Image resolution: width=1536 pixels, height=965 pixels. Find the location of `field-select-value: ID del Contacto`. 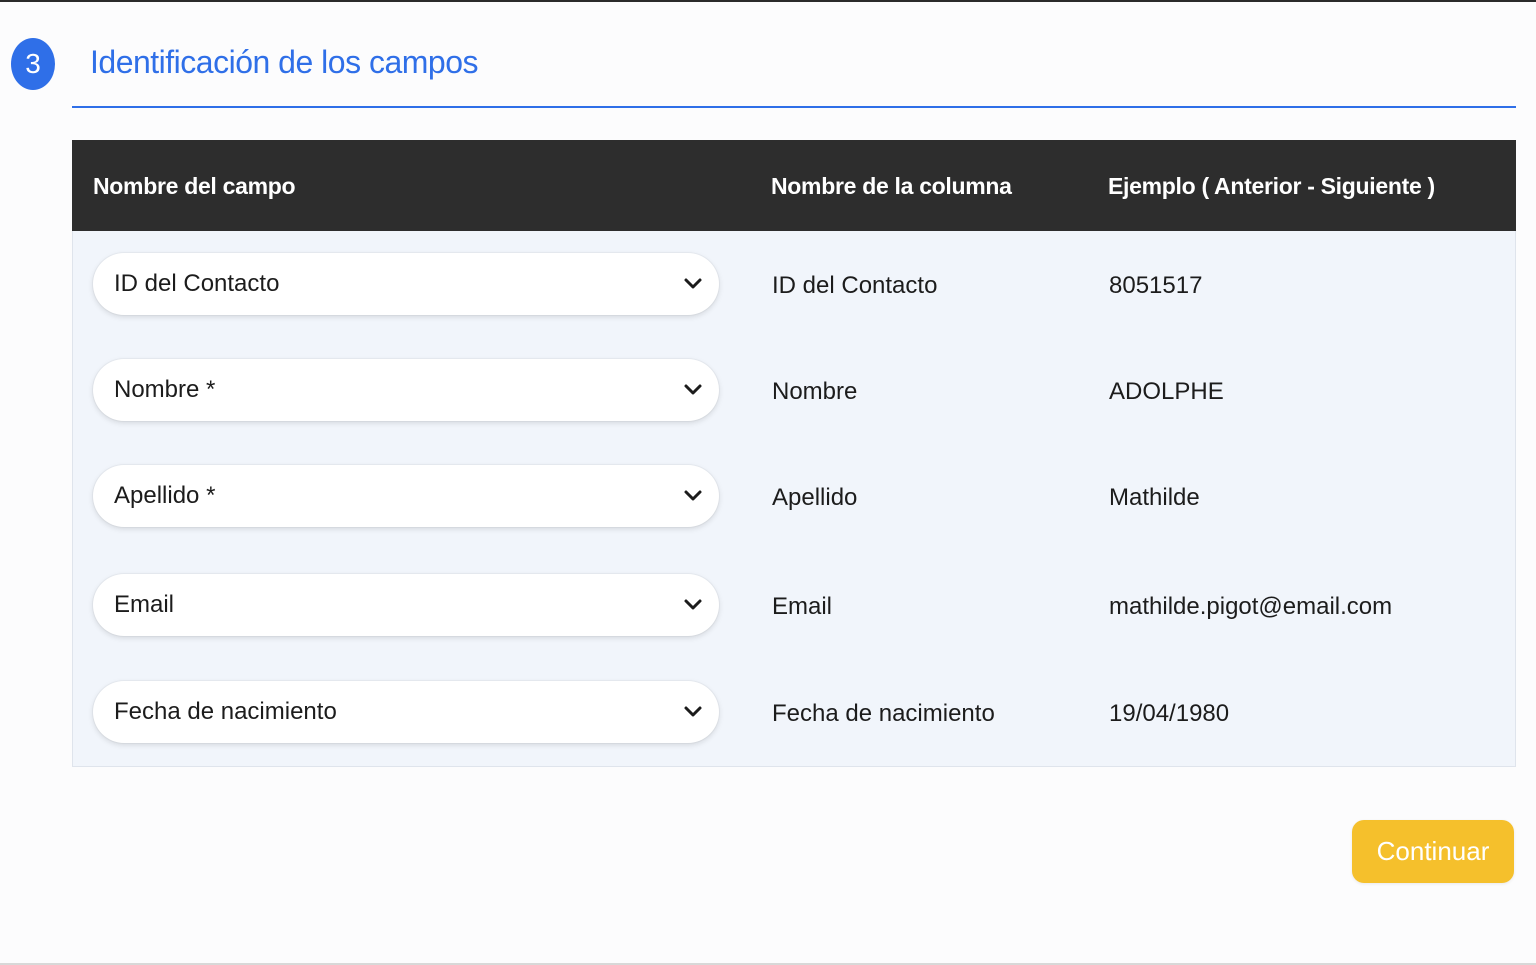

field-select-value: ID del Contacto is located at coordinates (197, 283).